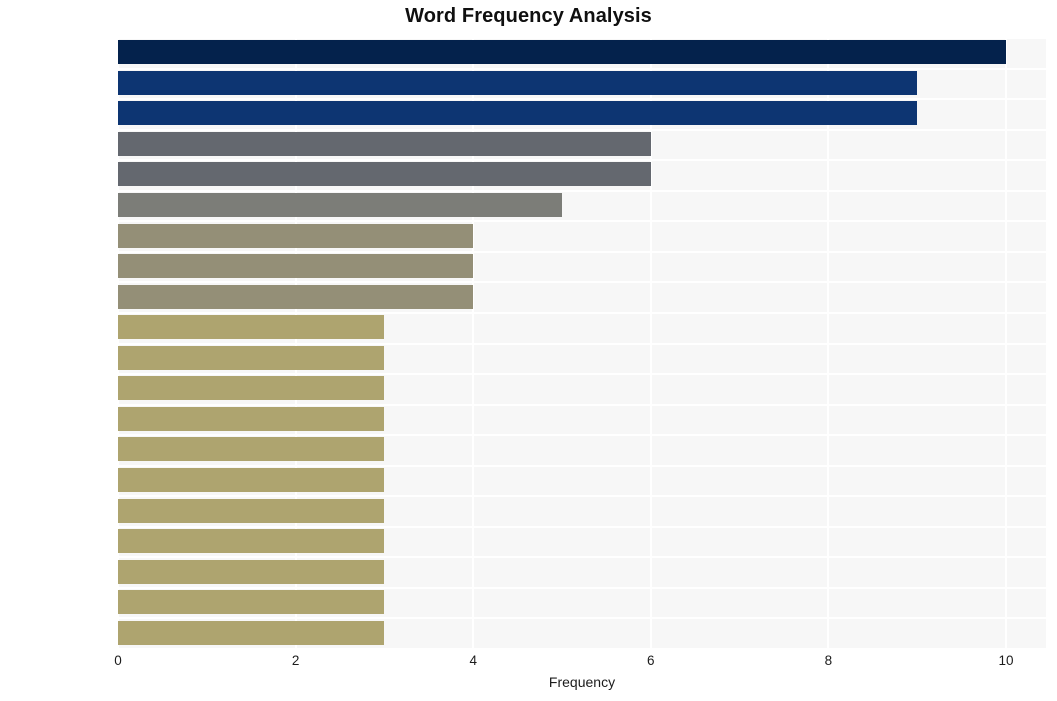  What do you see at coordinates (296, 235) in the screenshot?
I see `bar-power` at bounding box center [296, 235].